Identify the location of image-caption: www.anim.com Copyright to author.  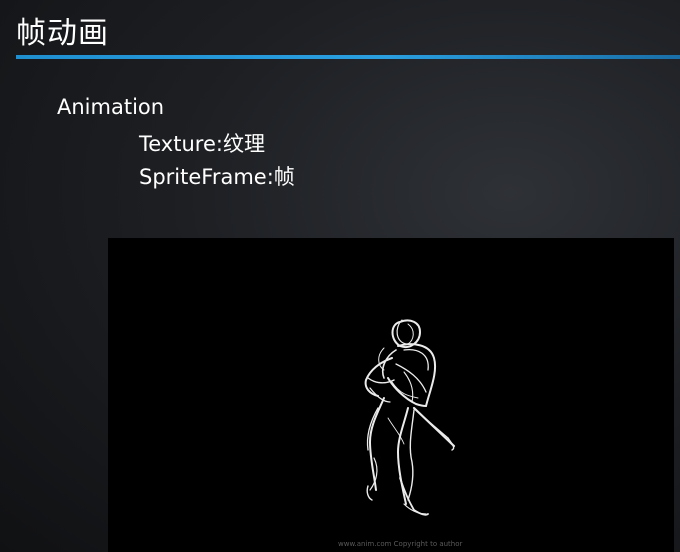
(400, 544).